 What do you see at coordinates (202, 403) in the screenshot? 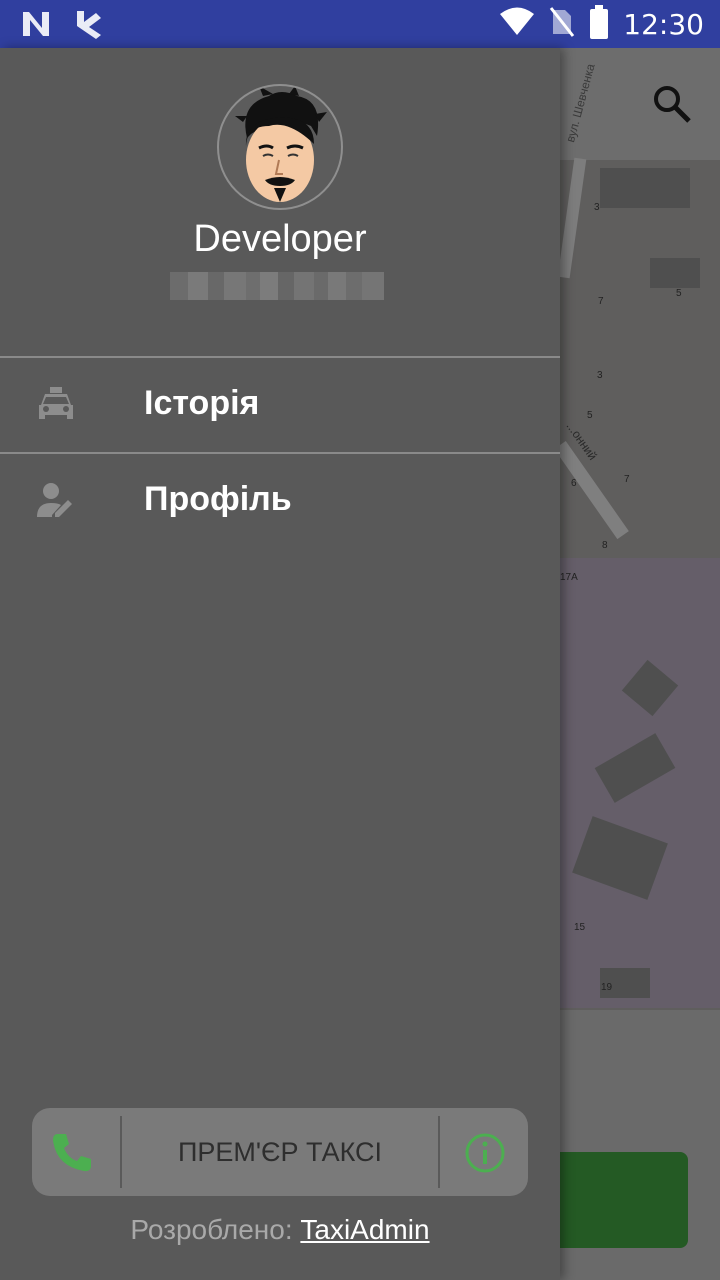
I see `menu-item-label: Історія` at bounding box center [202, 403].